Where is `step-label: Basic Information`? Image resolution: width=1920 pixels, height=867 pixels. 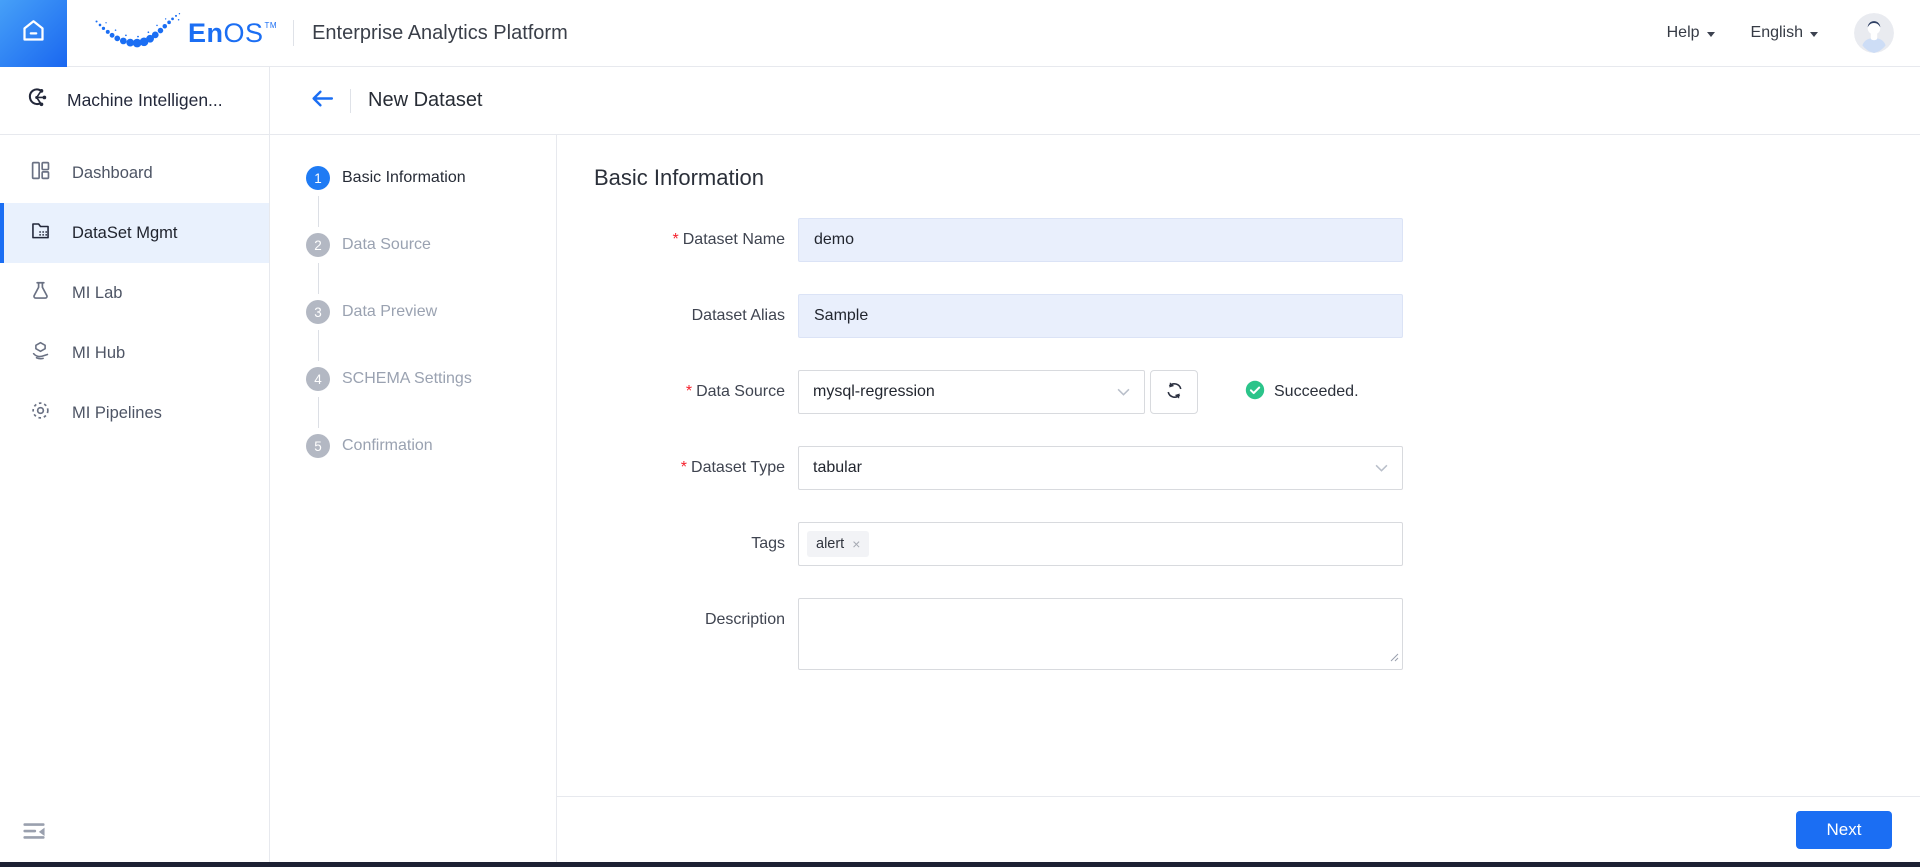
step-label: Basic Information is located at coordinates (404, 177).